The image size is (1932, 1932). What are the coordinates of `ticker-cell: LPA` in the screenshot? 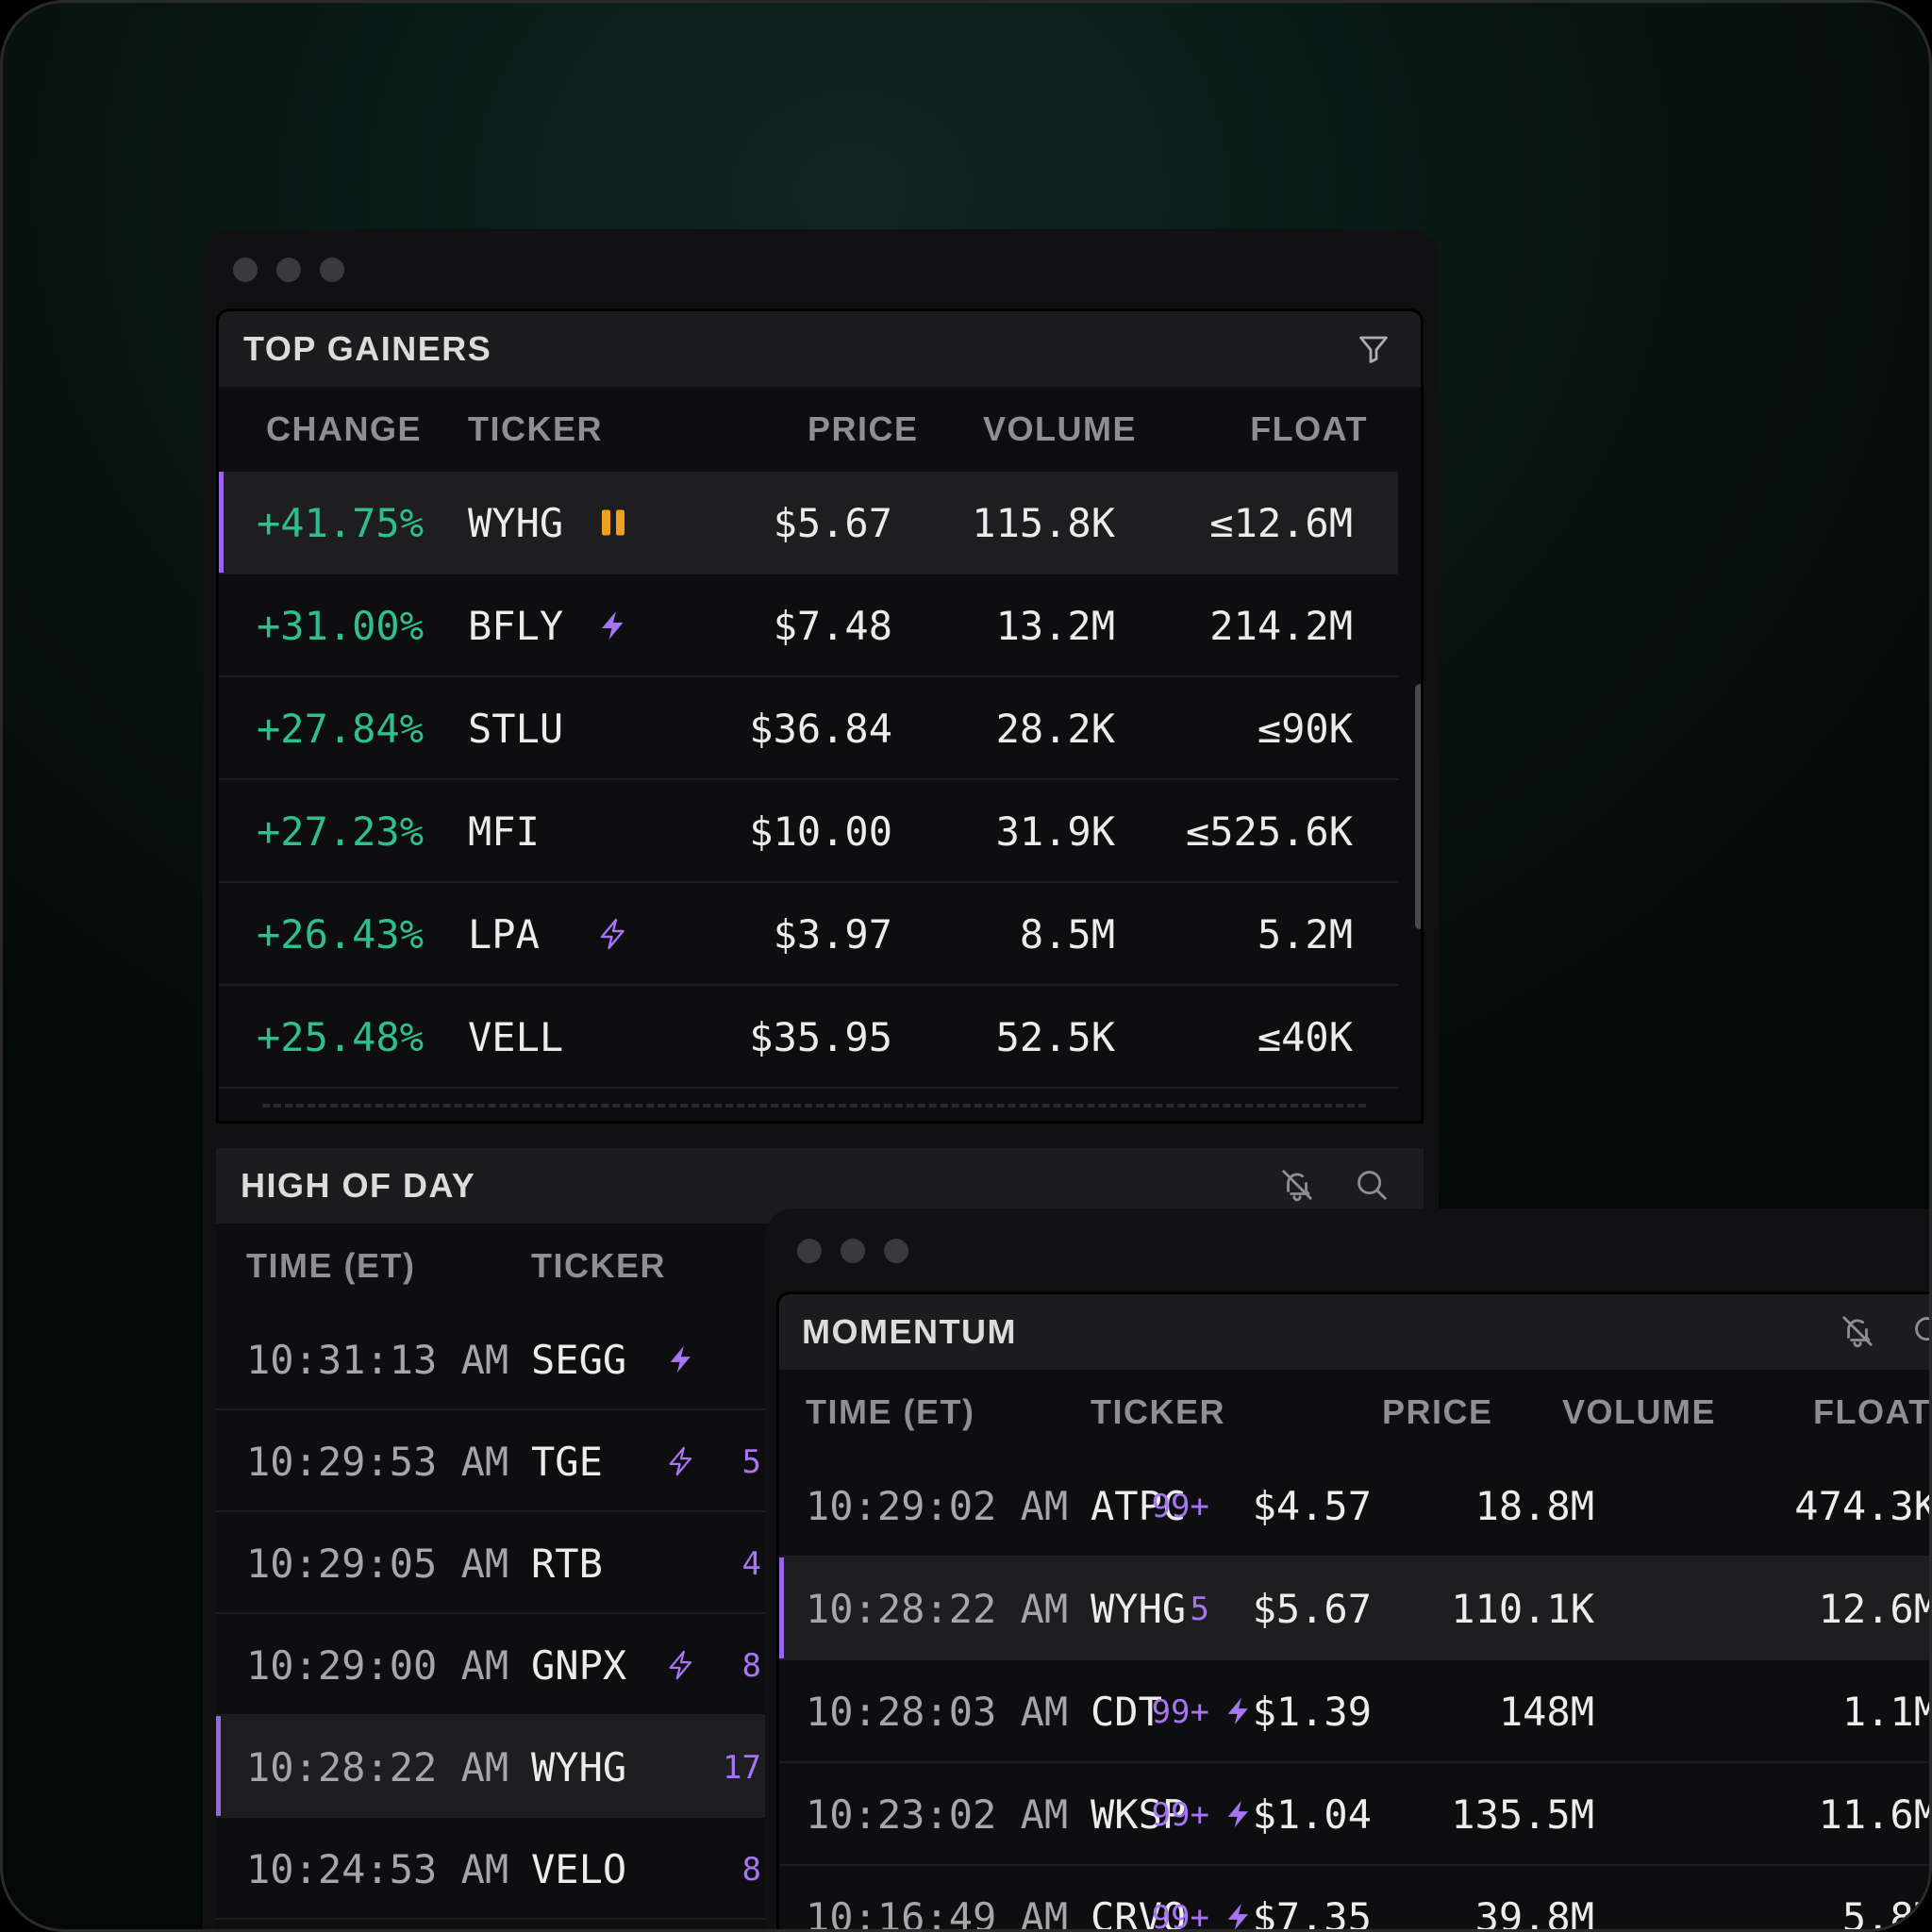 It's located at (504, 935).